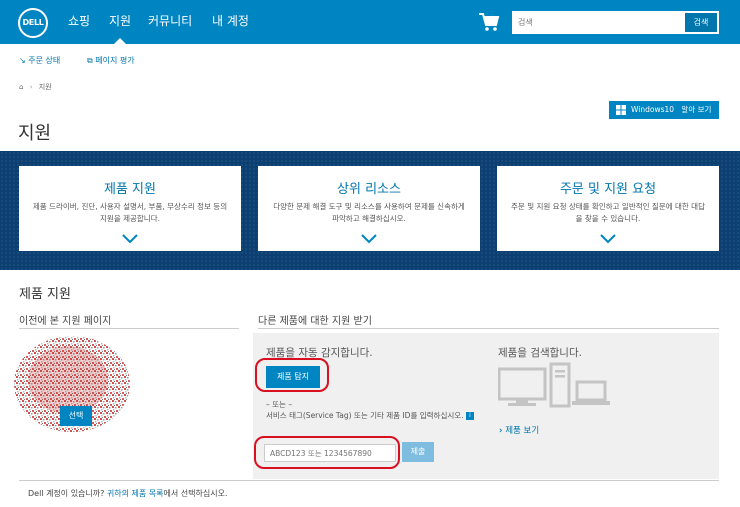  I want to click on service-tag-instruction-text: 서비스 태그(Service Tag) 또는 기타 제품 ID를 입력하십시오., so click(365, 415).